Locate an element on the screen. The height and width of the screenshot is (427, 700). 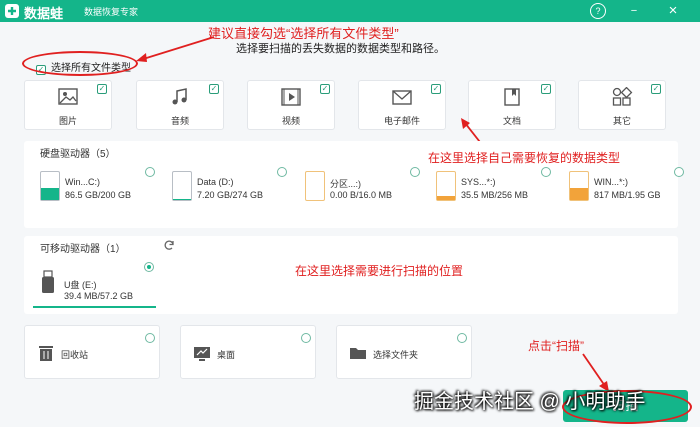
drive-name: SYS...*:) is located at coordinates (478, 182).